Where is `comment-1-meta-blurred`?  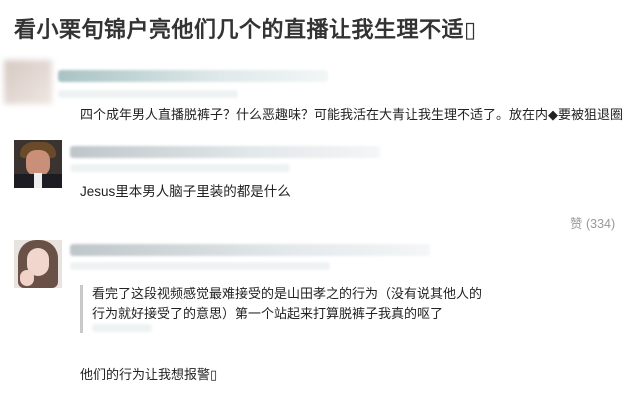
comment-1-meta-blurred is located at coordinates (148, 94).